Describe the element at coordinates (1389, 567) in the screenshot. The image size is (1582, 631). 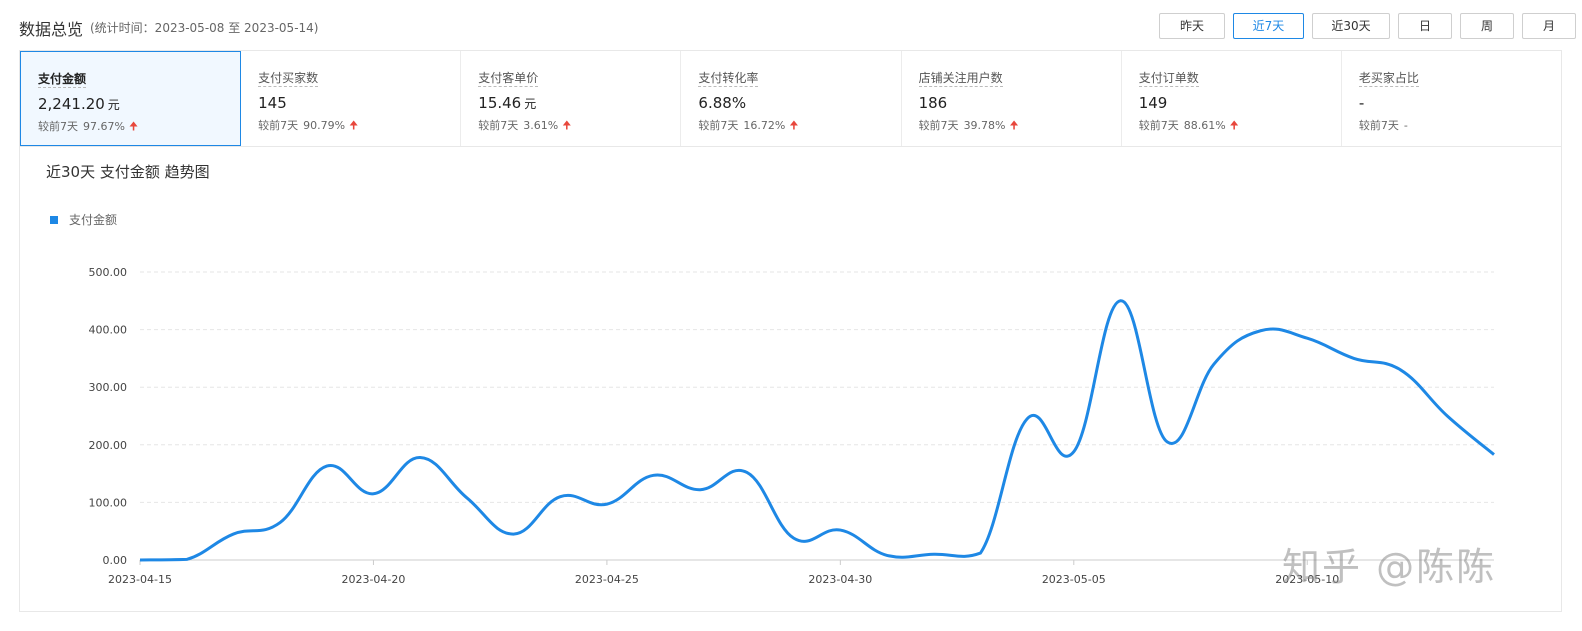
I see `watermark: 知乎 @陈陈` at that location.